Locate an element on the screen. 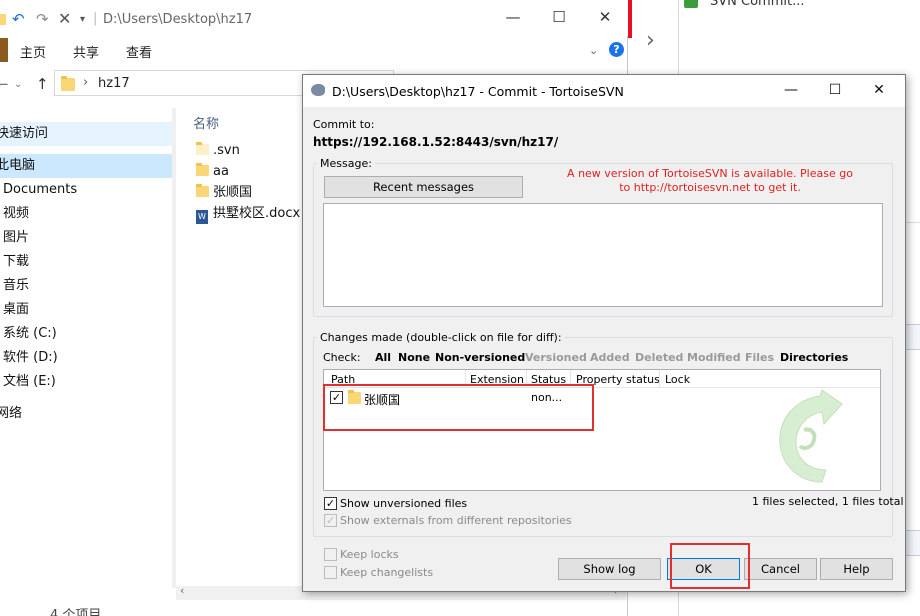 The width and height of the screenshot is (920, 616). address-text: hz17 is located at coordinates (114, 83).